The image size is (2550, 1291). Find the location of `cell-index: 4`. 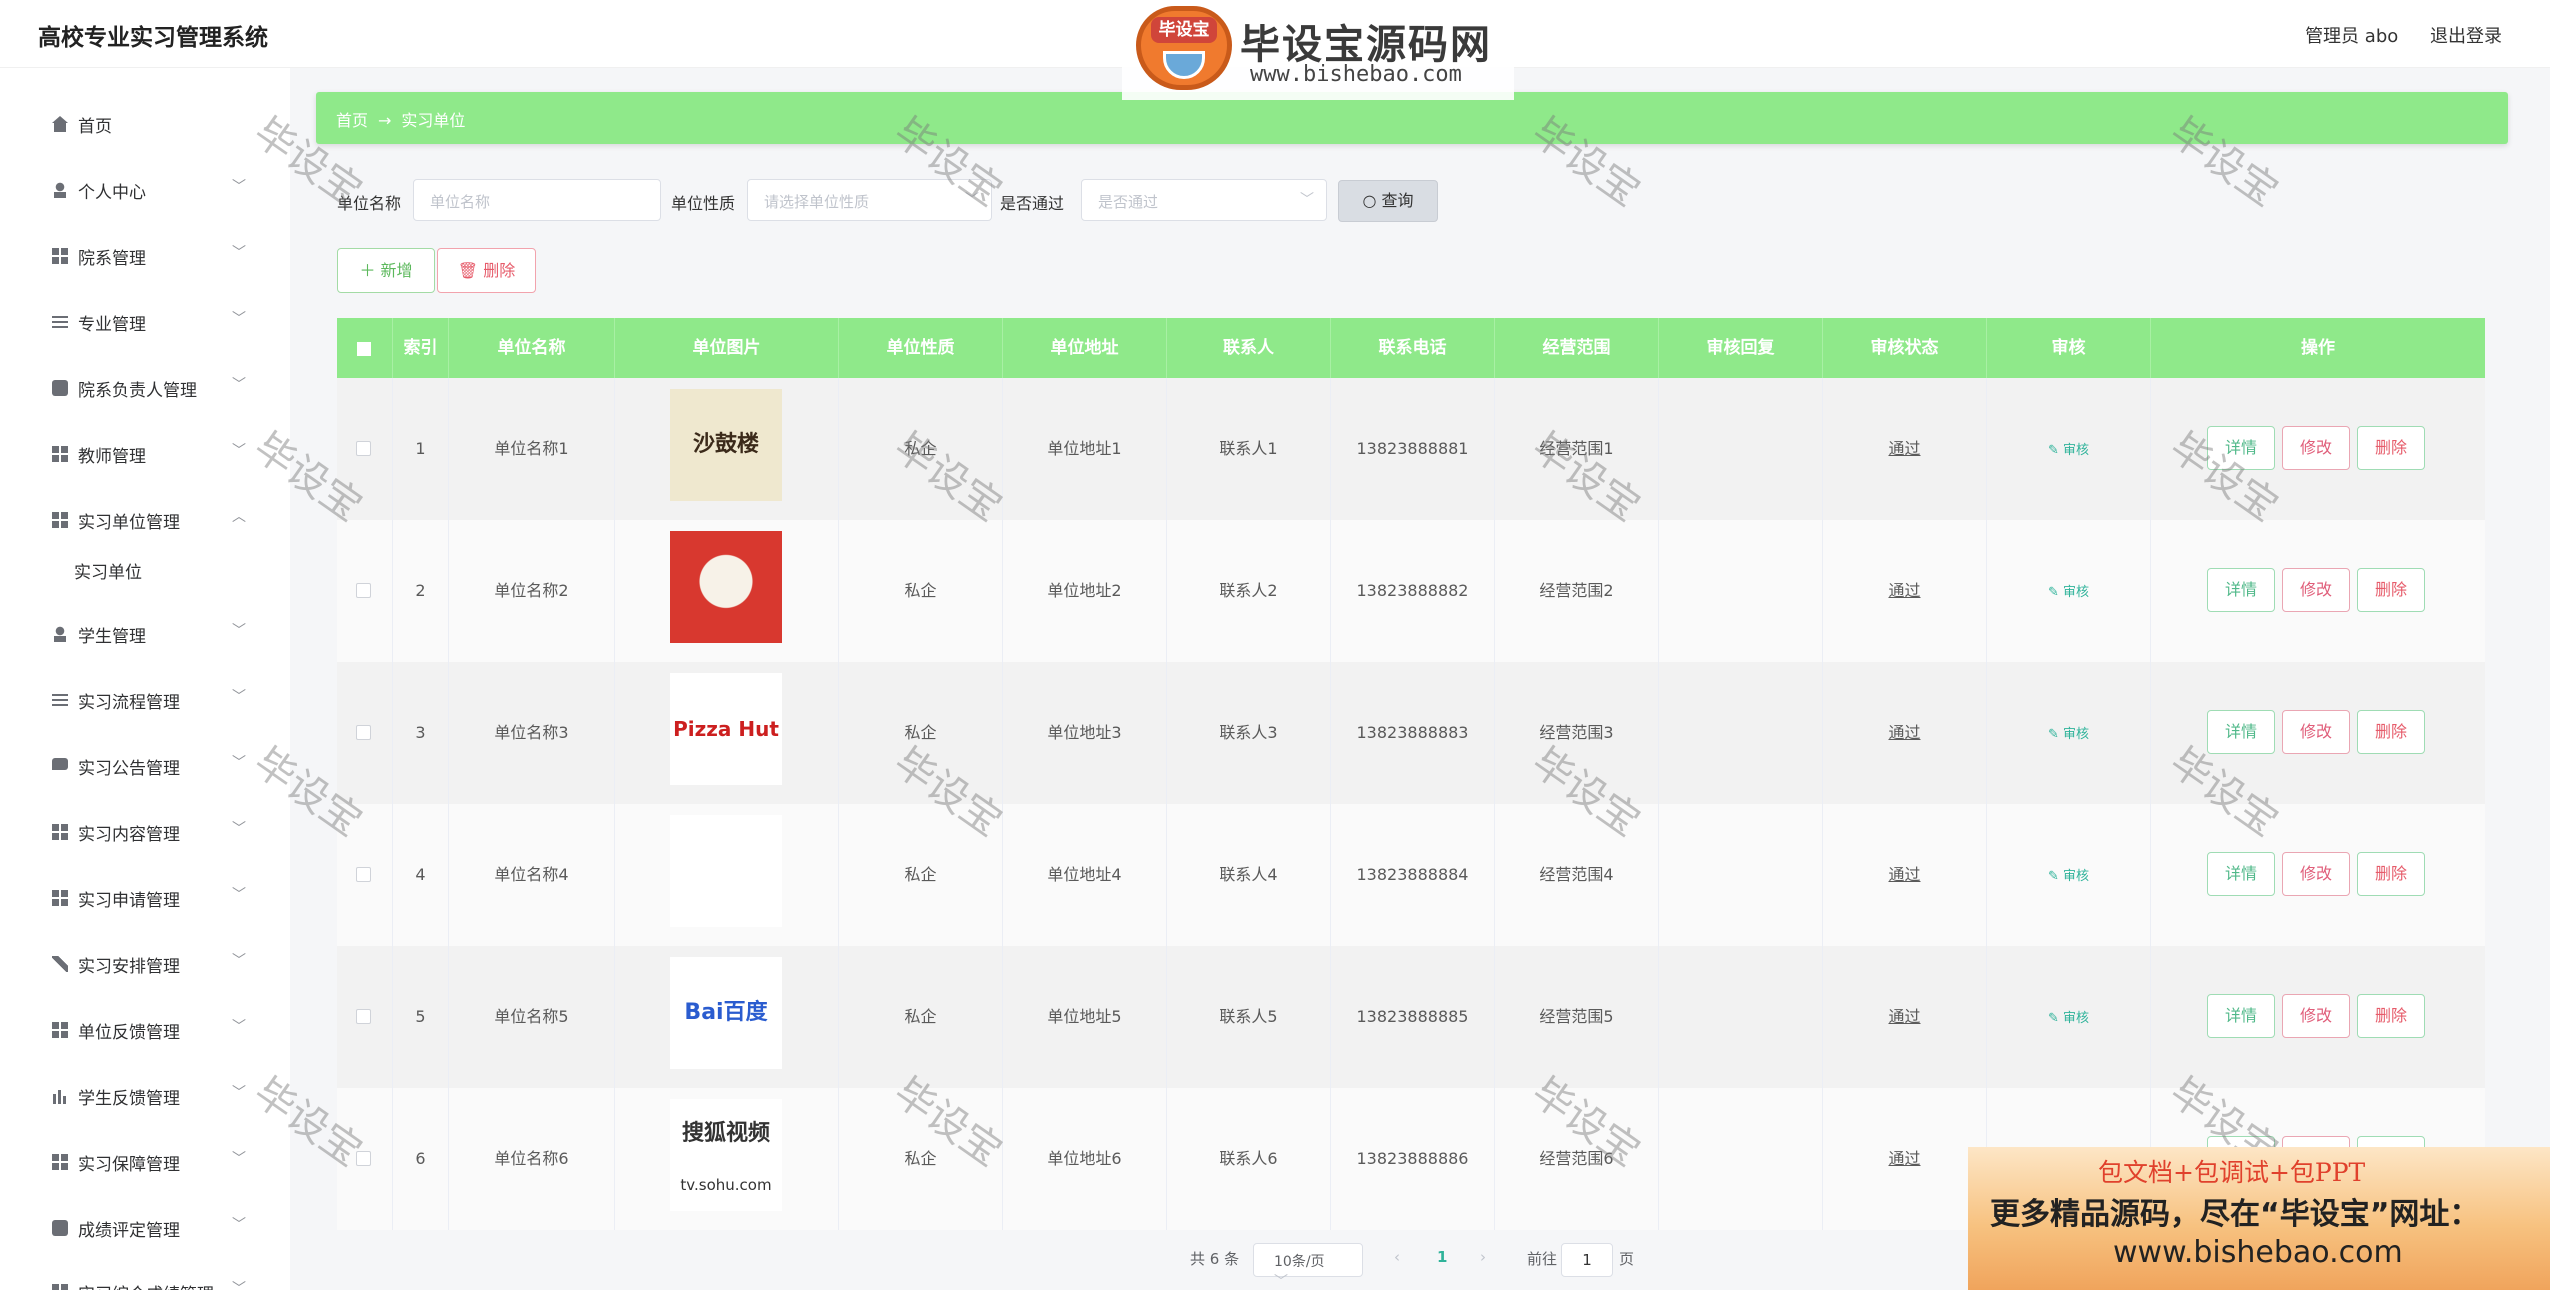

cell-index: 4 is located at coordinates (421, 875).